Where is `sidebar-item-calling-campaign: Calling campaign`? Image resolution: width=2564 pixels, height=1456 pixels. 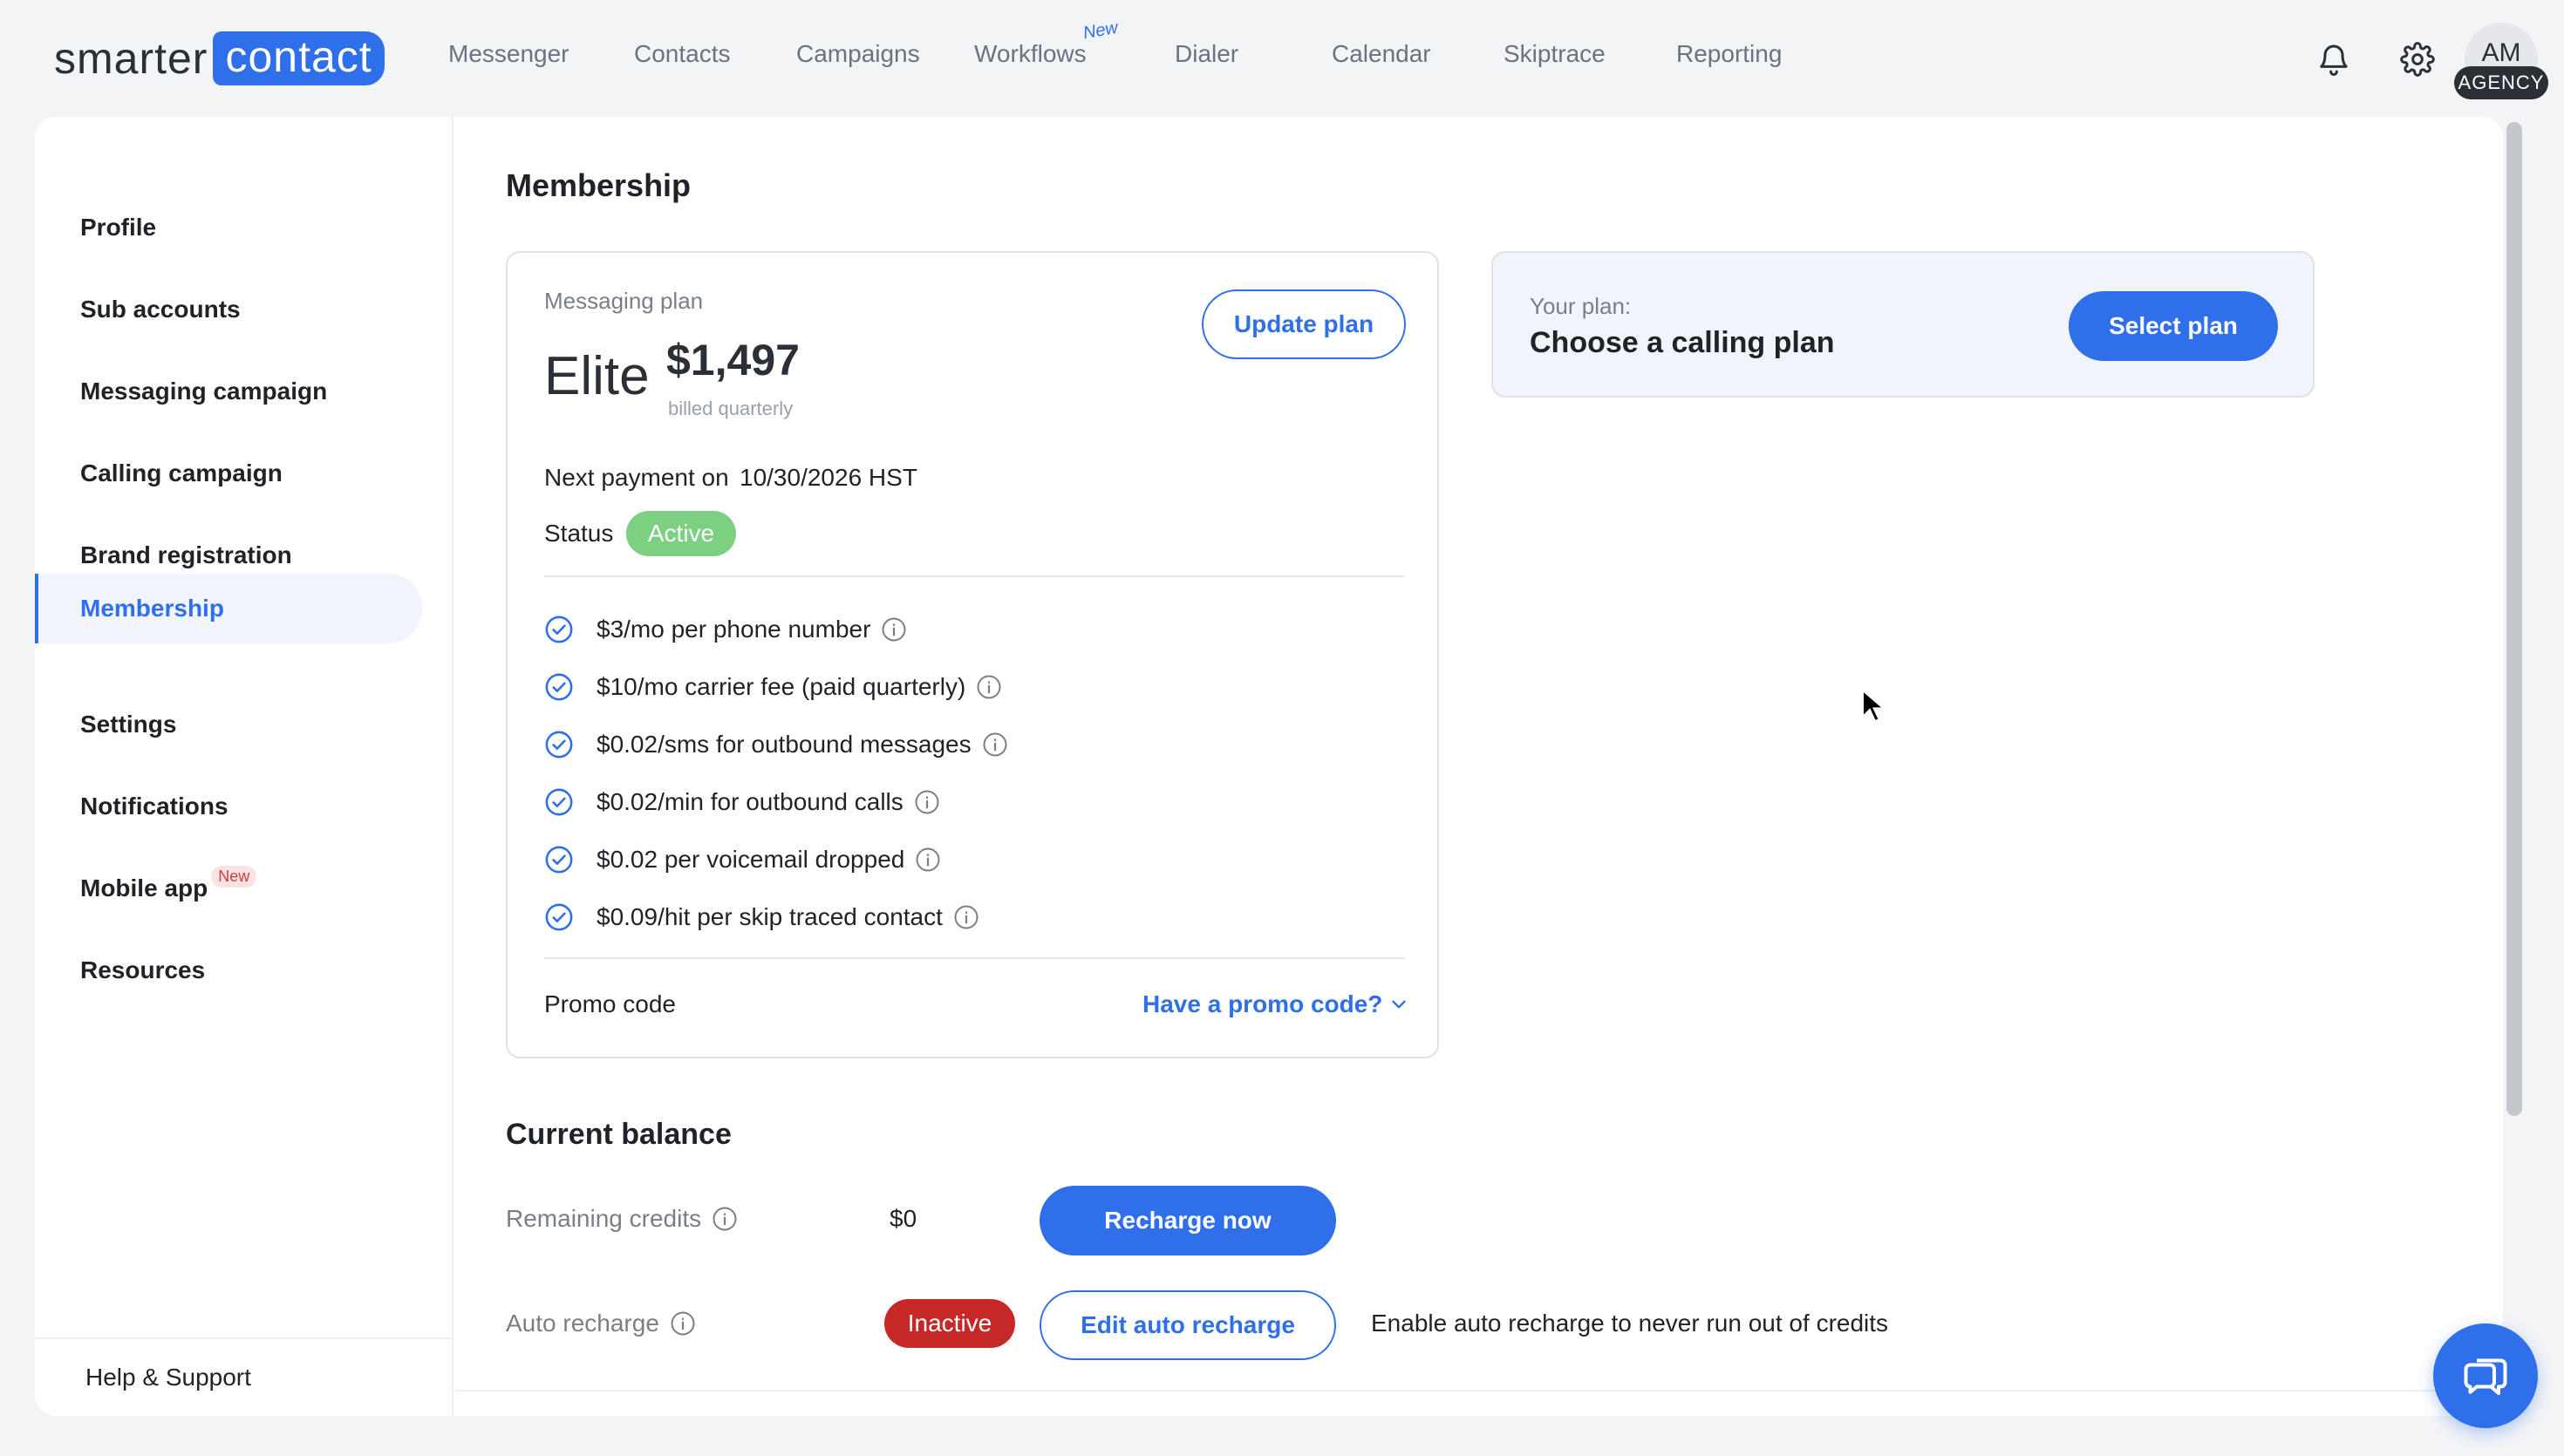 sidebar-item-calling-campaign: Calling campaign is located at coordinates (228, 473).